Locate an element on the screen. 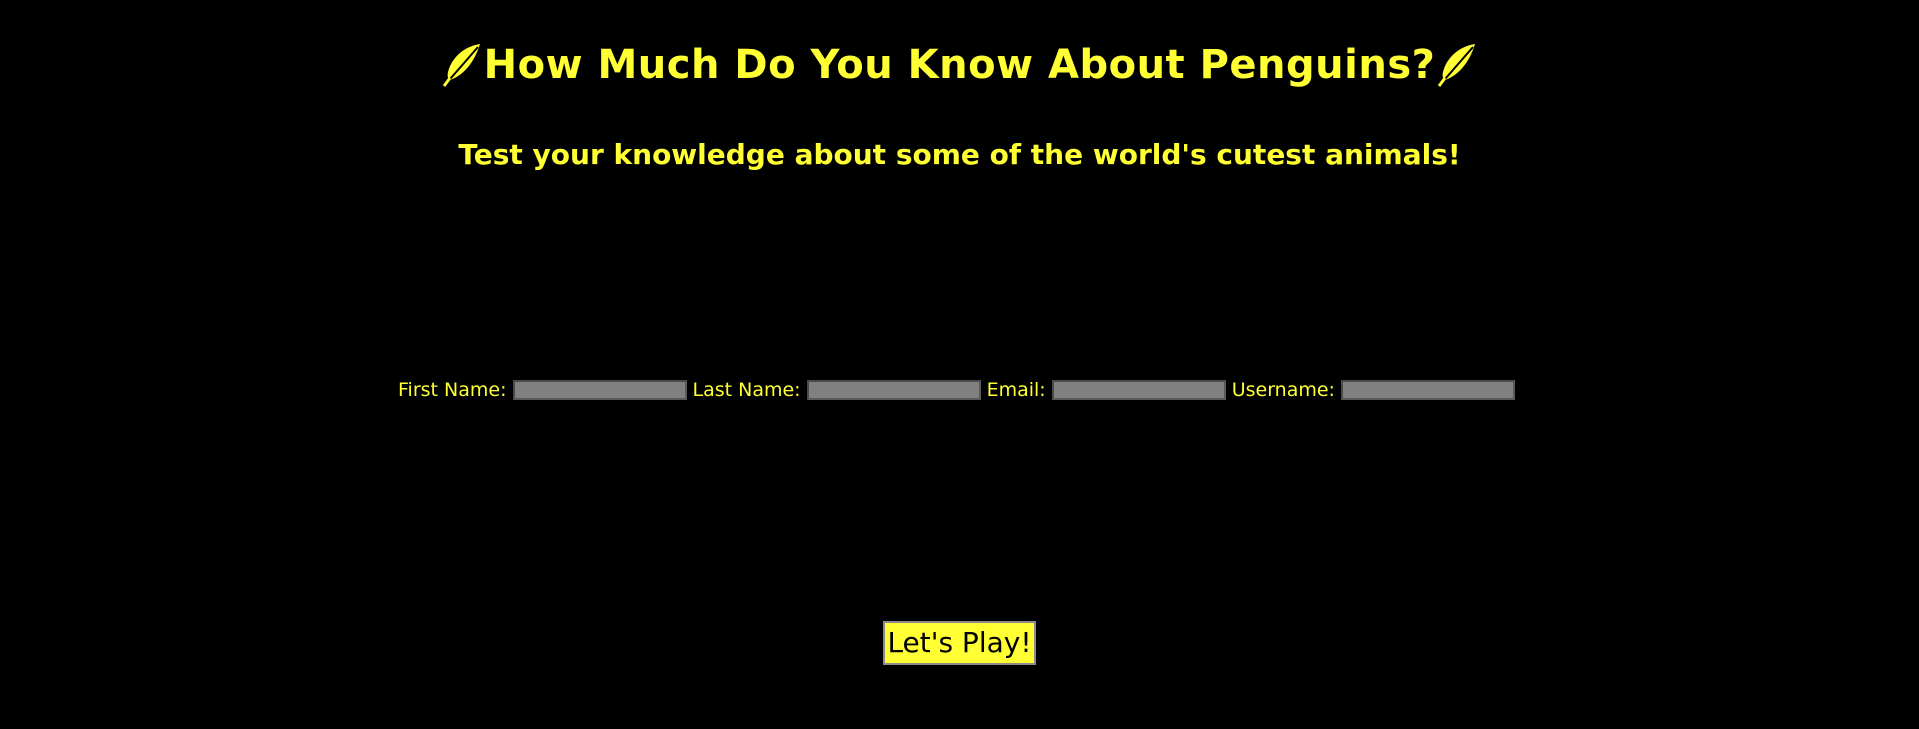 This screenshot has height=729, width=1919. last-name-input is located at coordinates (893, 390).